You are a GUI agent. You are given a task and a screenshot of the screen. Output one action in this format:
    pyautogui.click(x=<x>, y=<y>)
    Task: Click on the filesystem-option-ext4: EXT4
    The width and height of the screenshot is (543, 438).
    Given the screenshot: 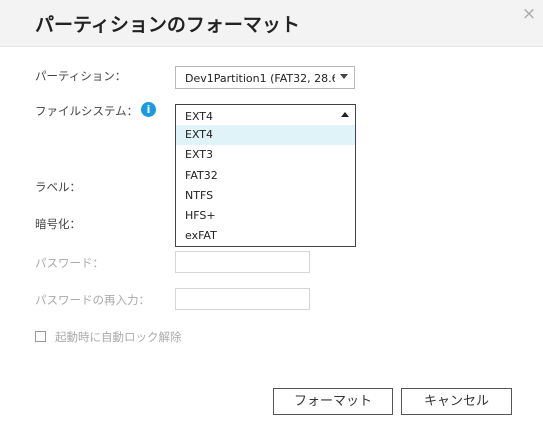 What is the action you would take?
    pyautogui.click(x=265, y=135)
    